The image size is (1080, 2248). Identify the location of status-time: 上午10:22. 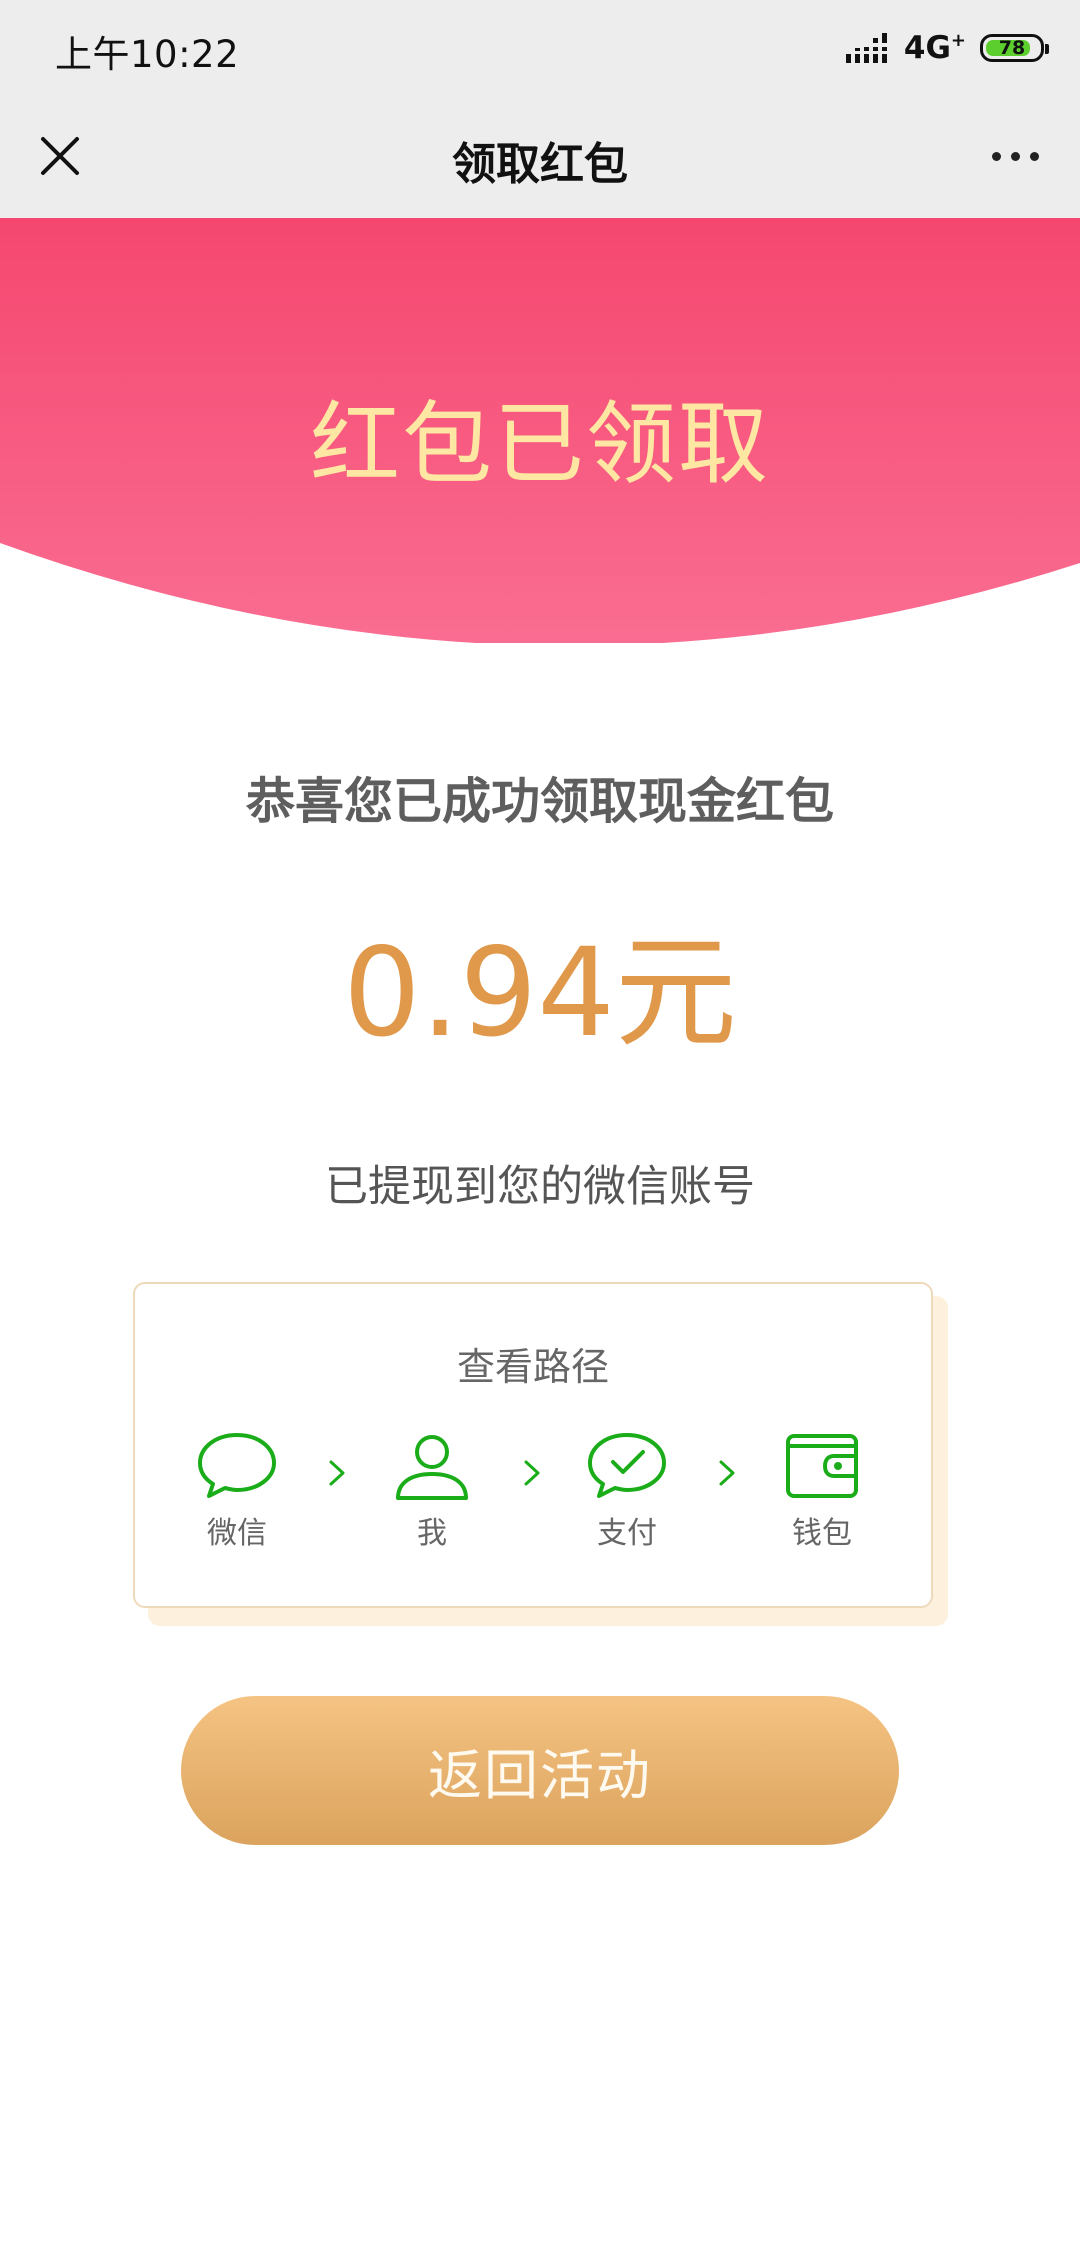
(147, 54).